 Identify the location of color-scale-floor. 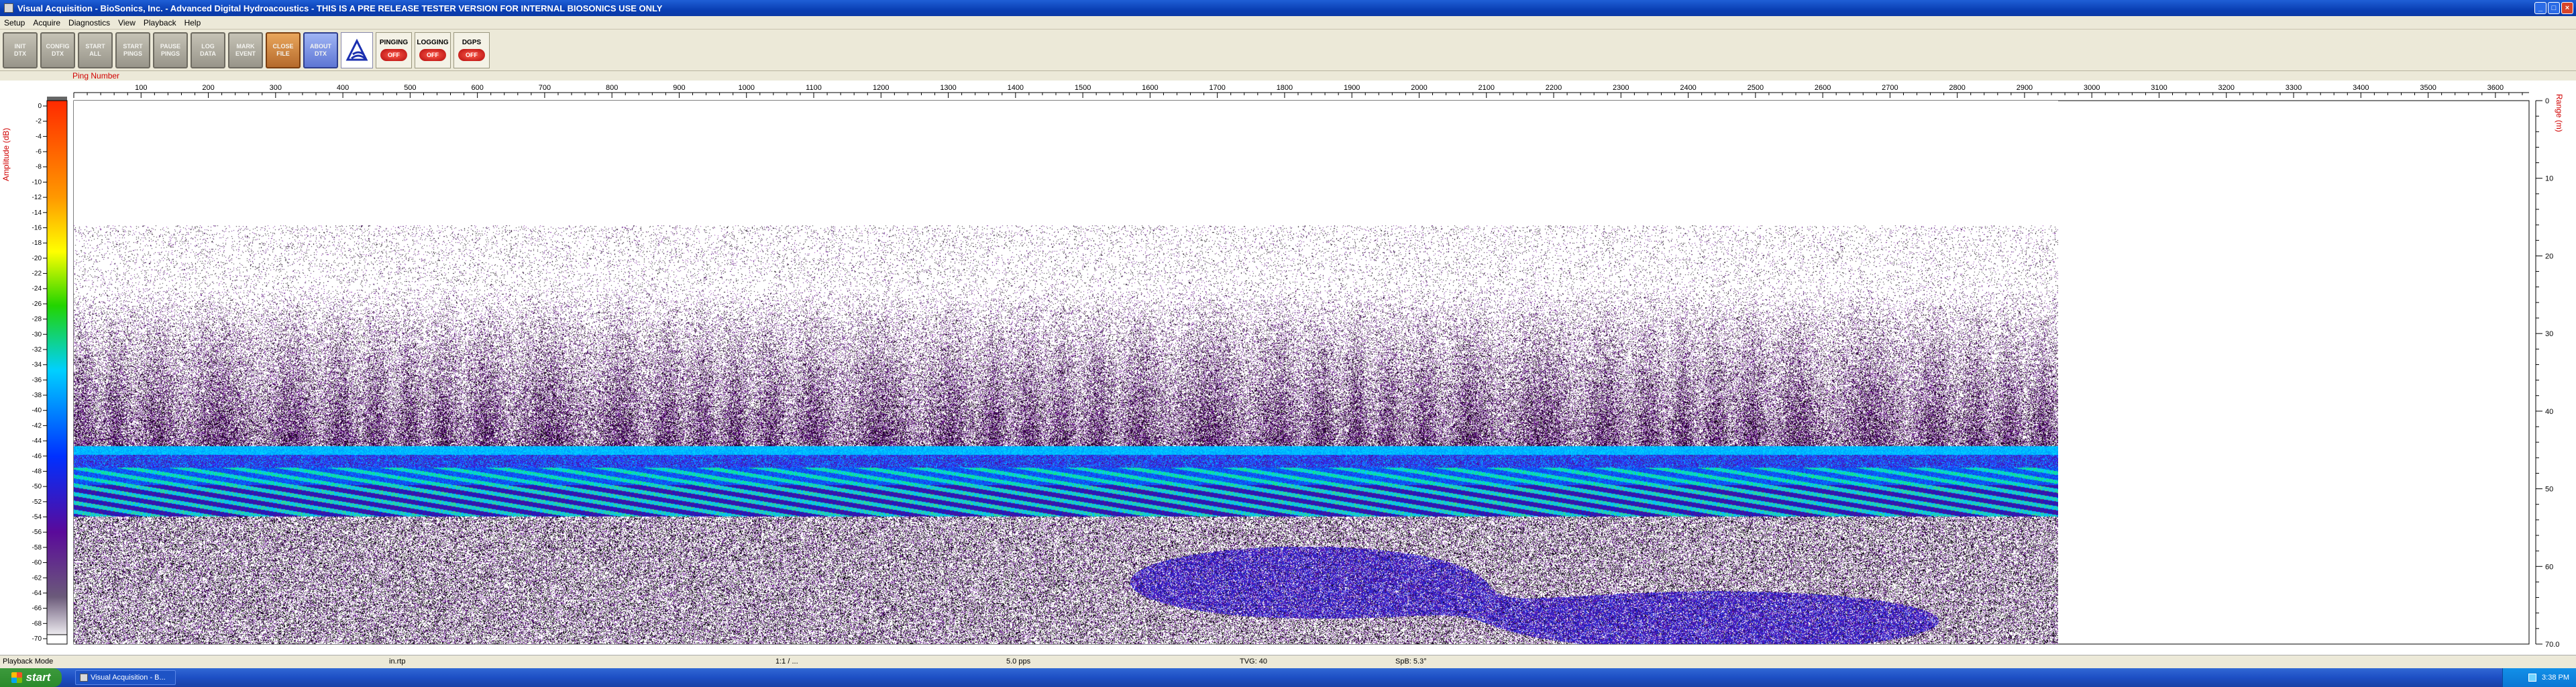
(57, 639).